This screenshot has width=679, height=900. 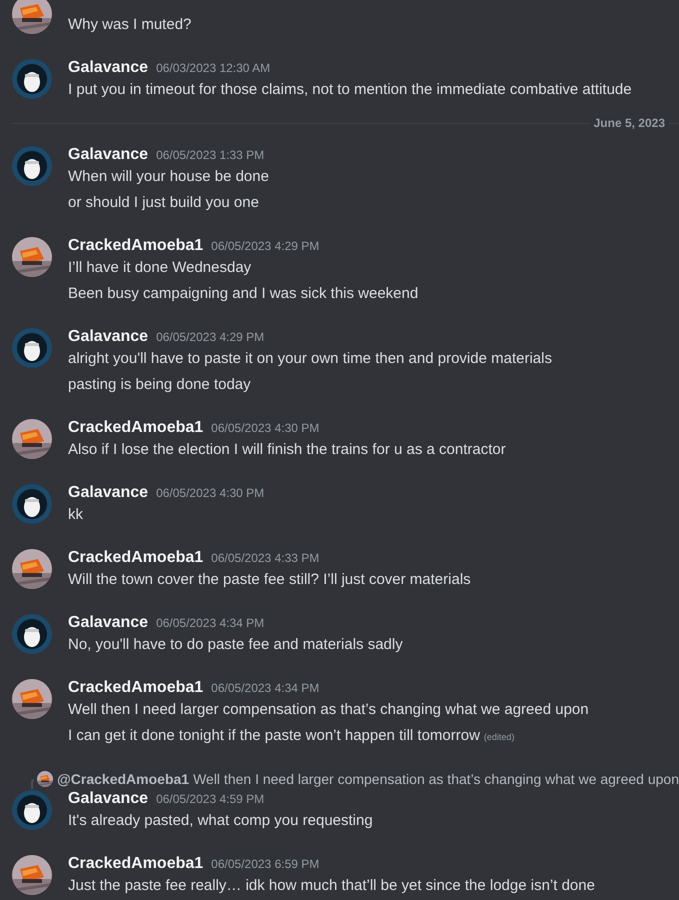 I want to click on message-text: Well then I need larger compensation as that’s changing what we agreed upon, so click(x=328, y=710).